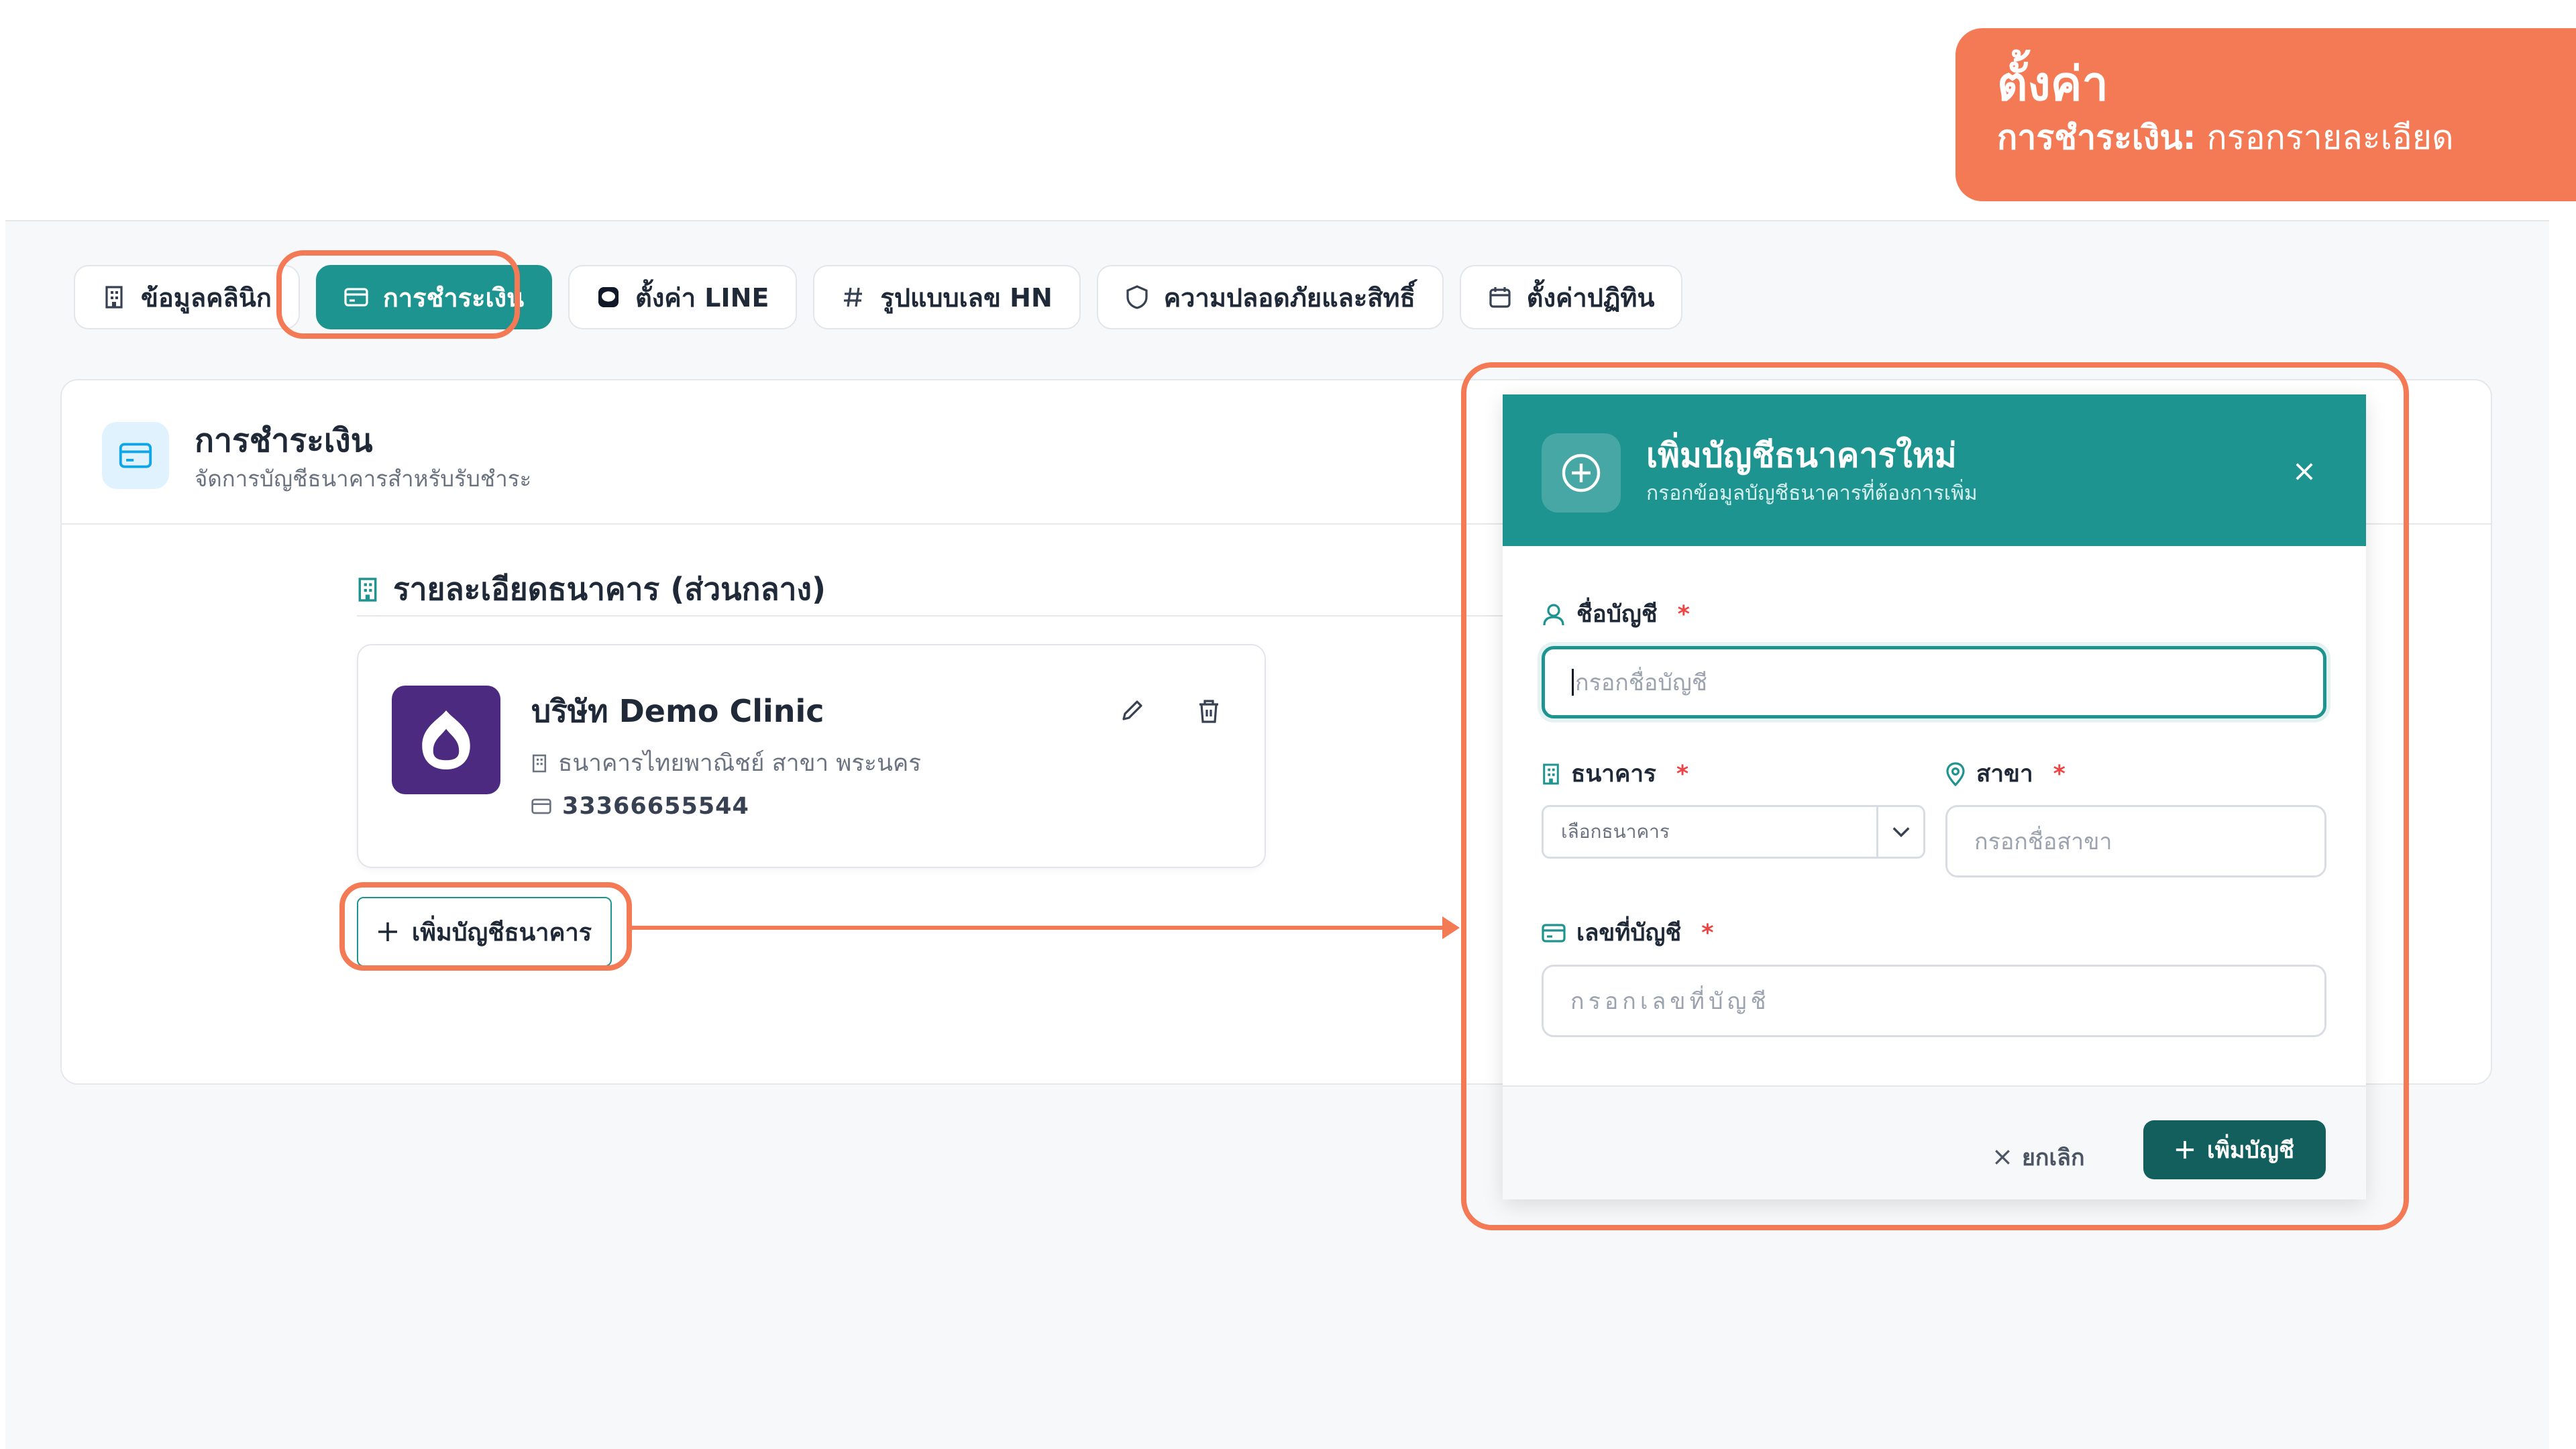  What do you see at coordinates (677, 711) in the screenshot?
I see `bank-account-name: บริษัท Demo Clinic` at bounding box center [677, 711].